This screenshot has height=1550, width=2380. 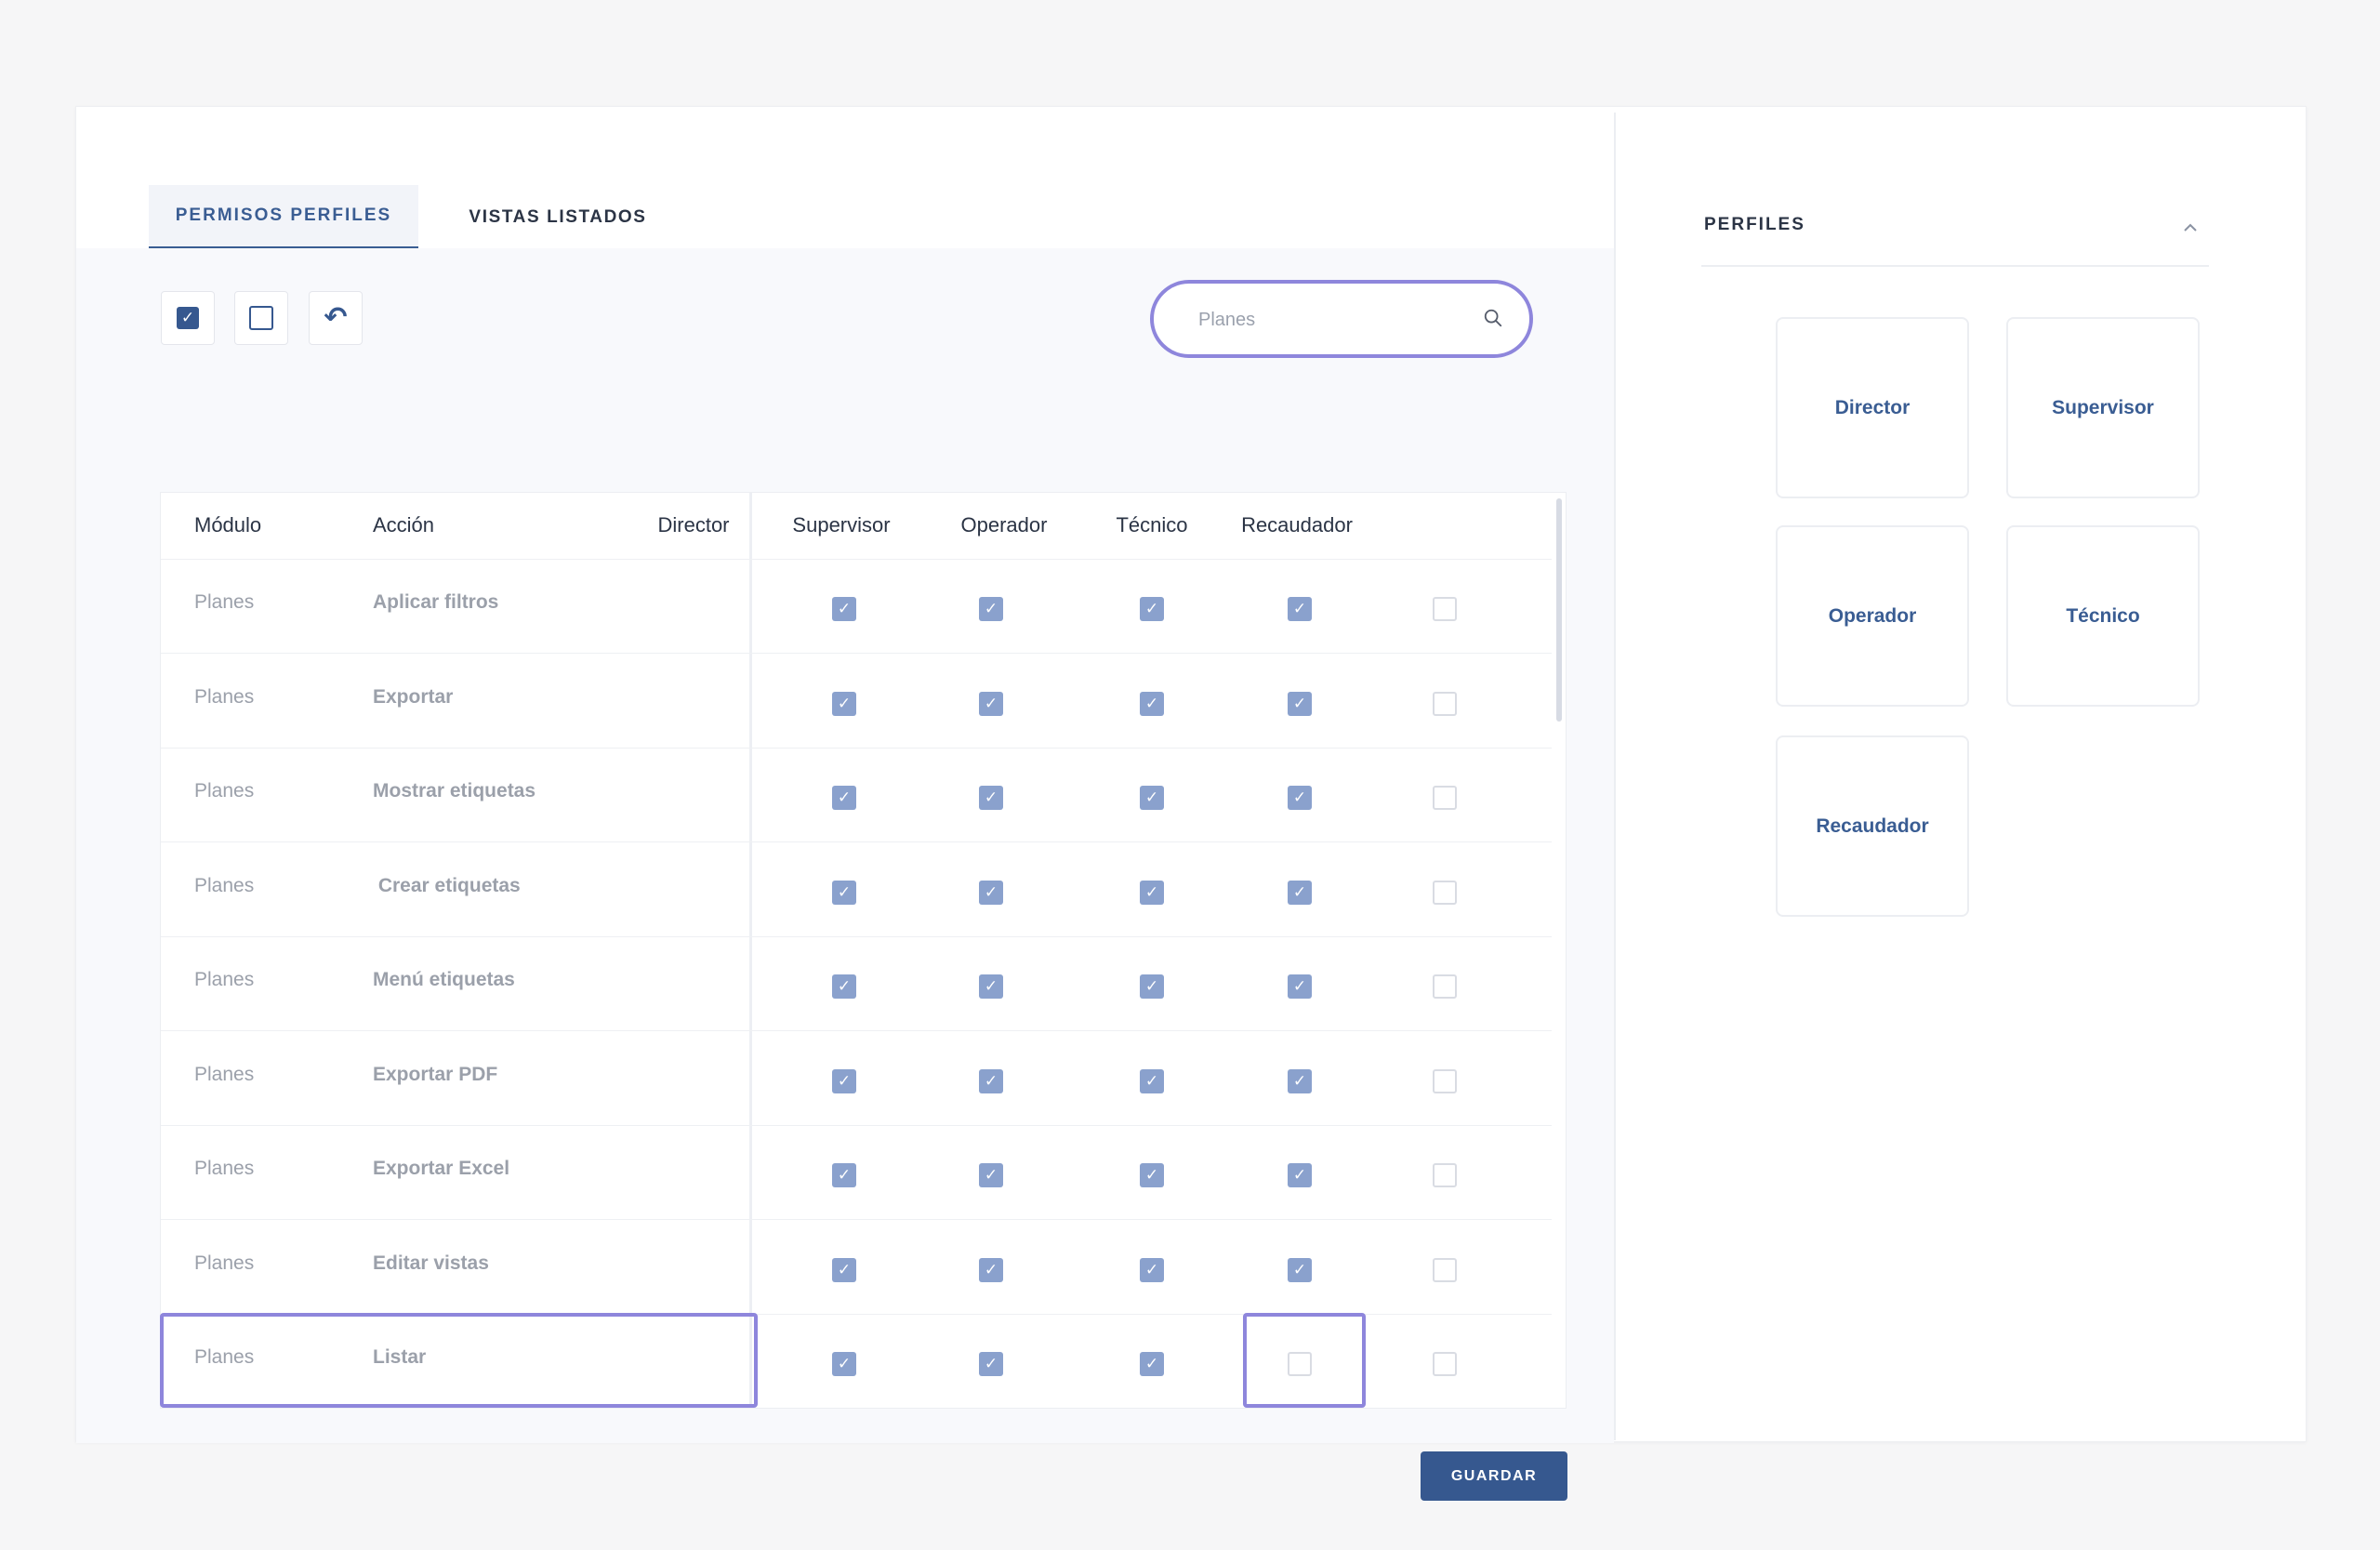 I want to click on cell-accion: Editar vistas, so click(x=431, y=1263).